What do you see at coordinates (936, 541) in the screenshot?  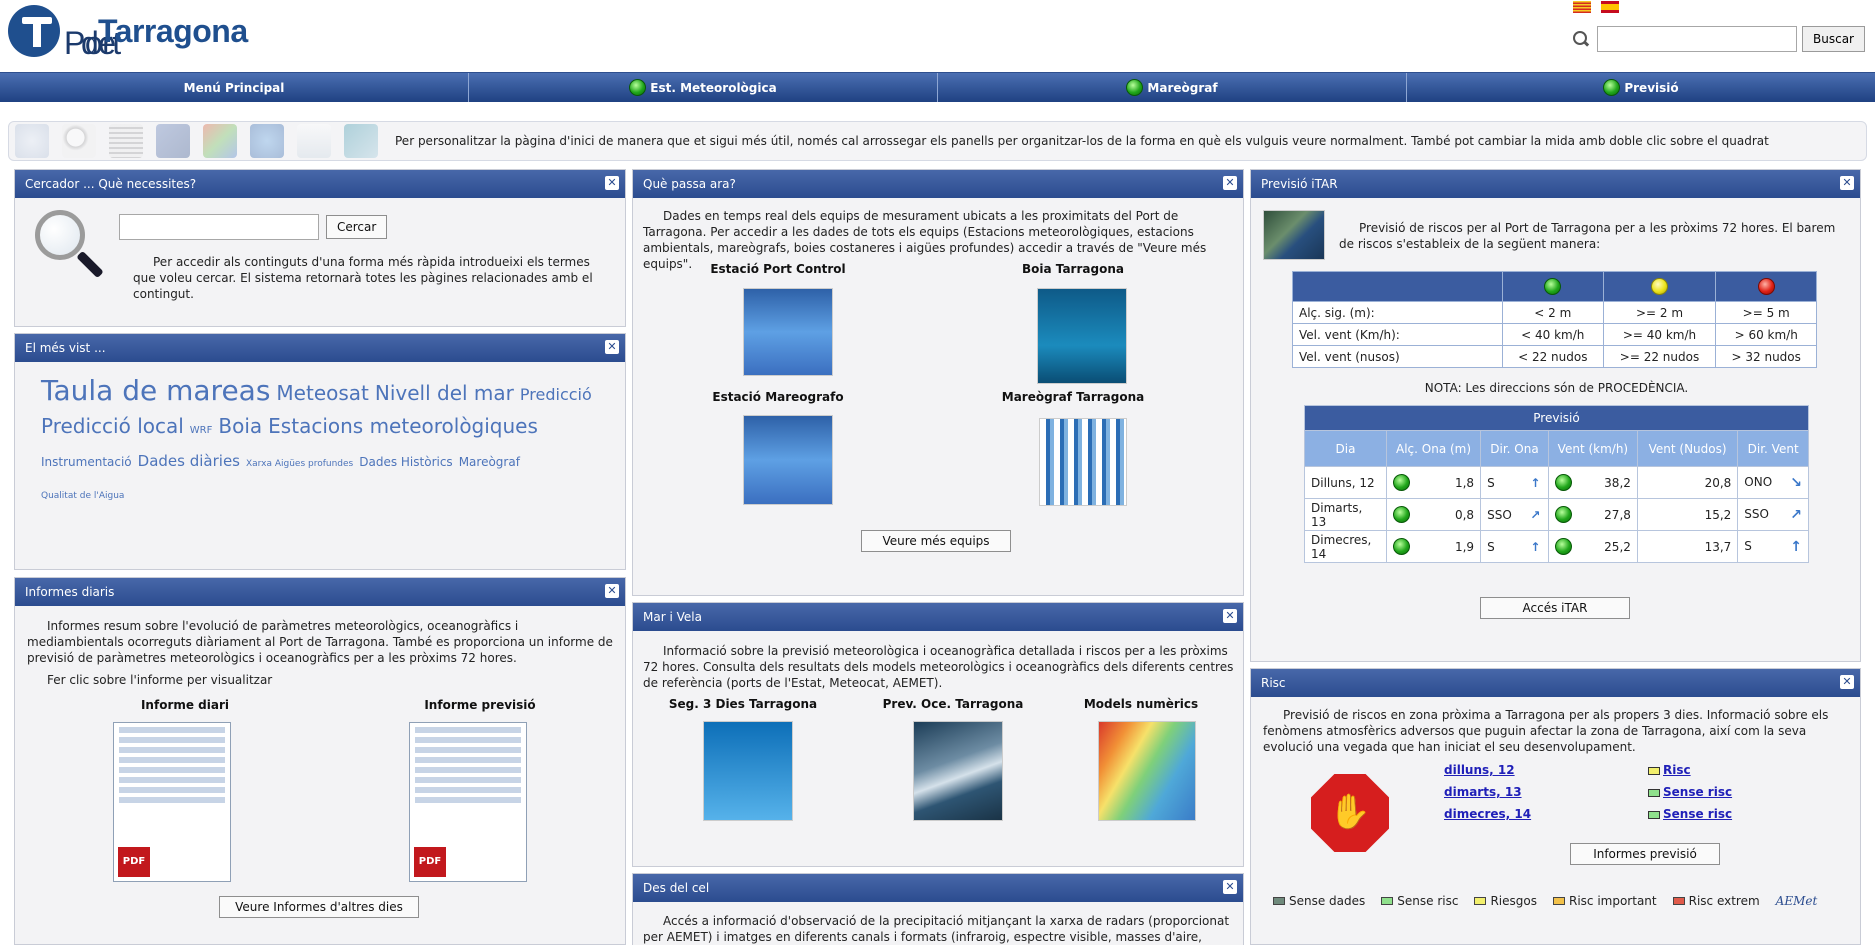 I see `veure-mes-equips-button: Veure més equips` at bounding box center [936, 541].